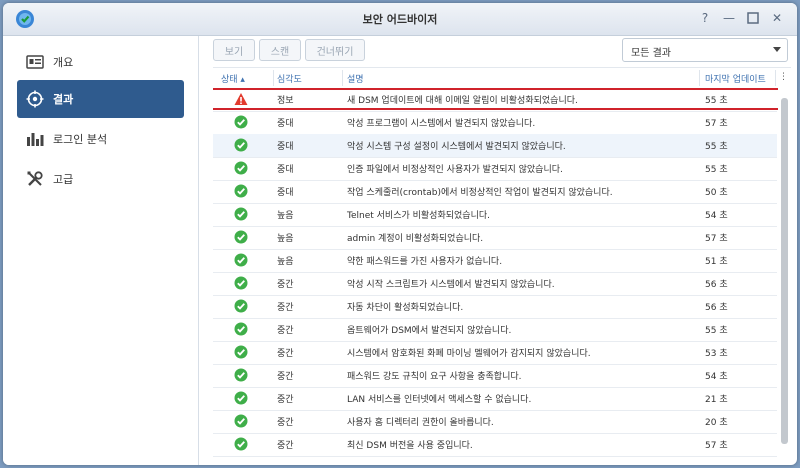  Describe the element at coordinates (335, 50) in the screenshot. I see `skip-button: 건너뛰기` at that location.